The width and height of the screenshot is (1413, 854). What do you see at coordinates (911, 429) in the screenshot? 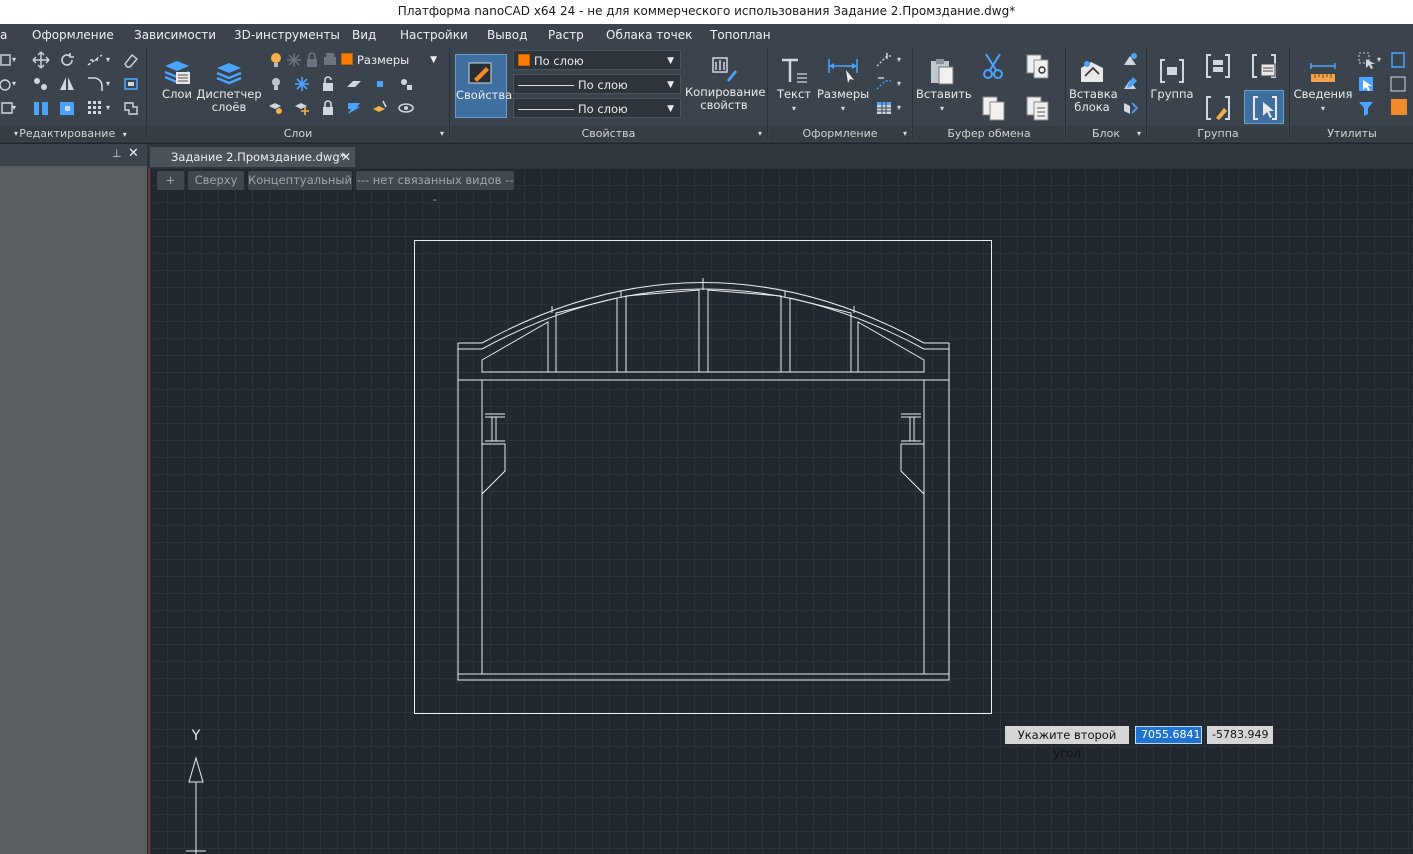
I see `crane-rail-right` at bounding box center [911, 429].